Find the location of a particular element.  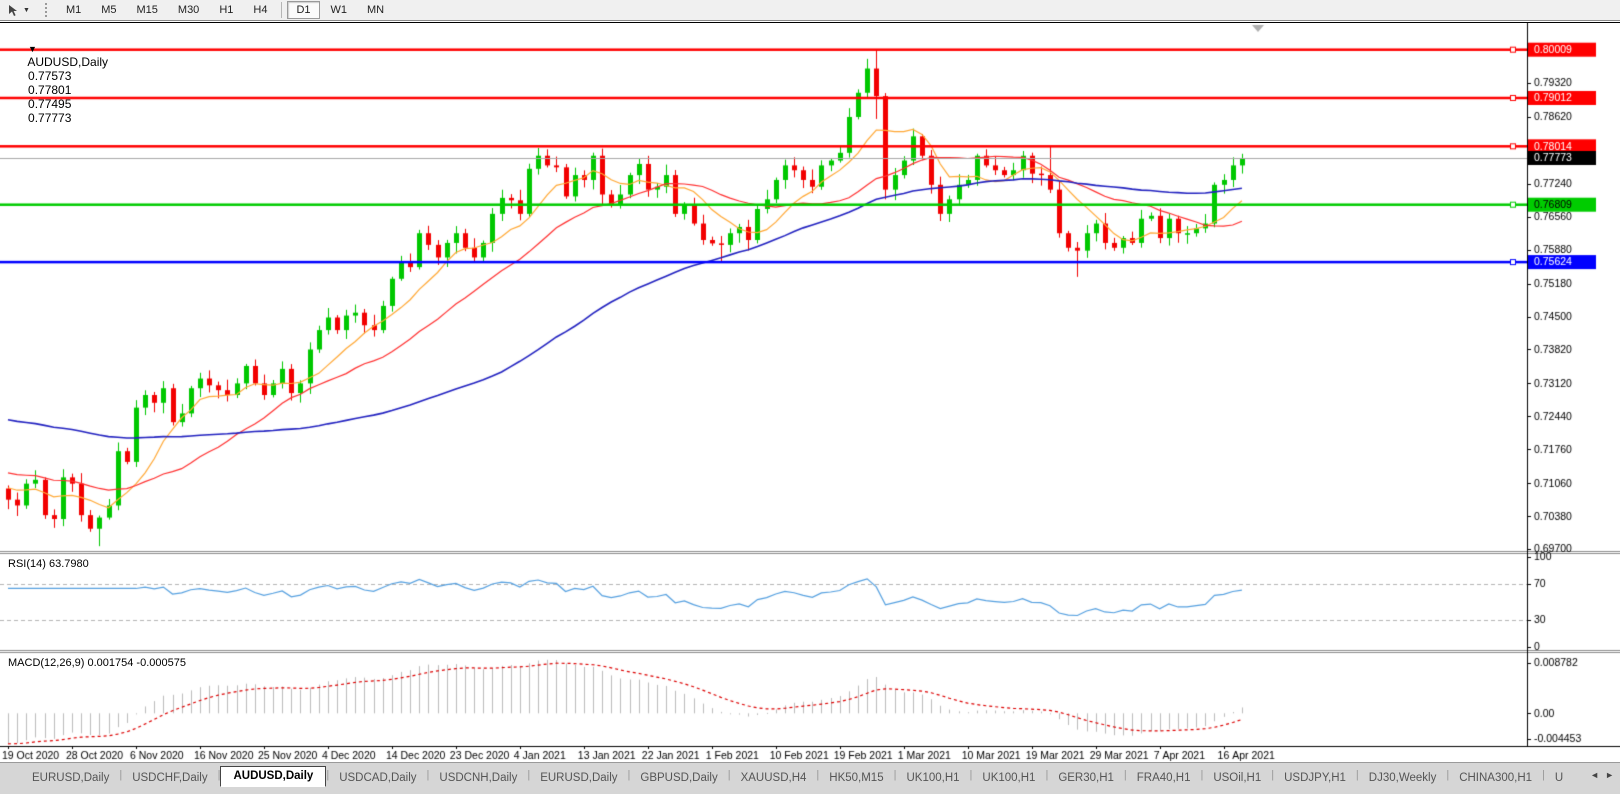

ohlc-low: 0.77495 is located at coordinates (50, 104).